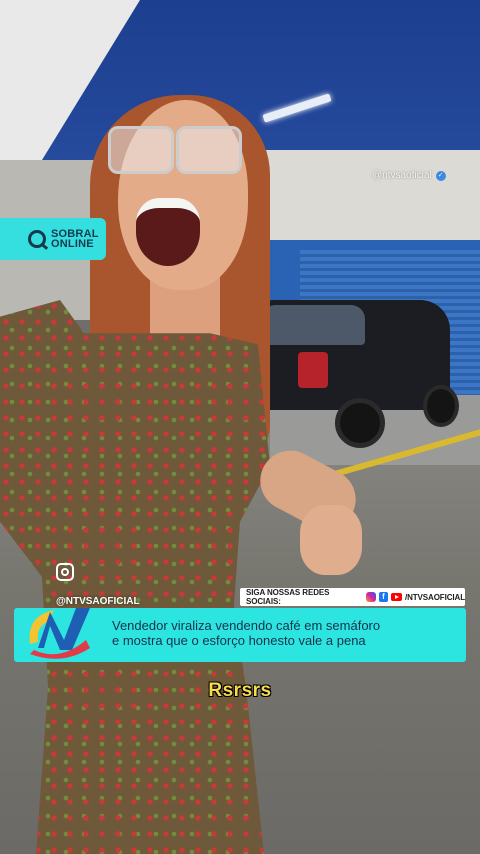 The image size is (480, 854). I want to click on sobral-online-text: SOBRAL ONLINE, so click(75, 239).